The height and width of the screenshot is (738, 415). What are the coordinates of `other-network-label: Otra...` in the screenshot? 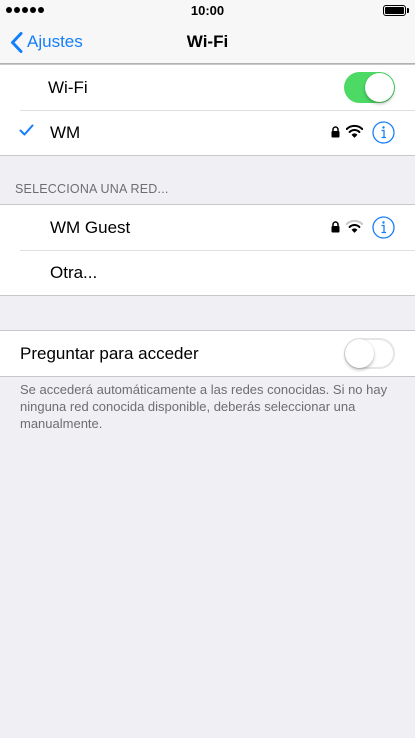 It's located at (74, 272).